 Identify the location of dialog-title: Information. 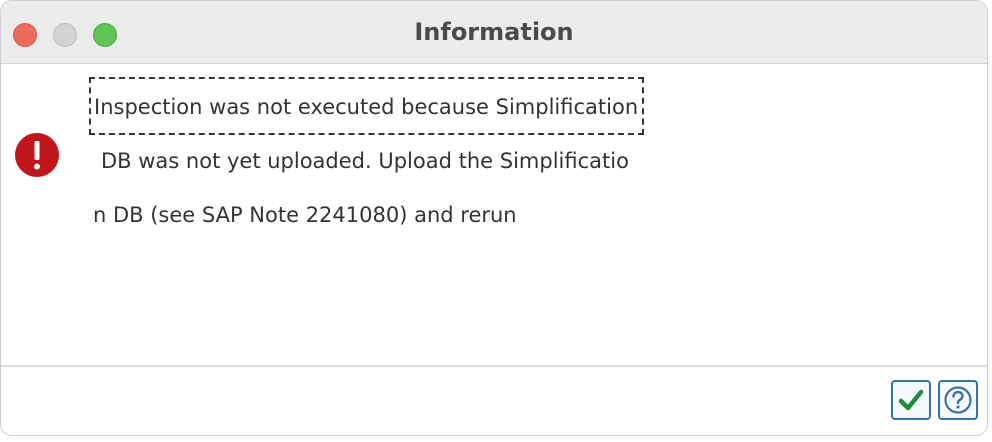
(494, 32).